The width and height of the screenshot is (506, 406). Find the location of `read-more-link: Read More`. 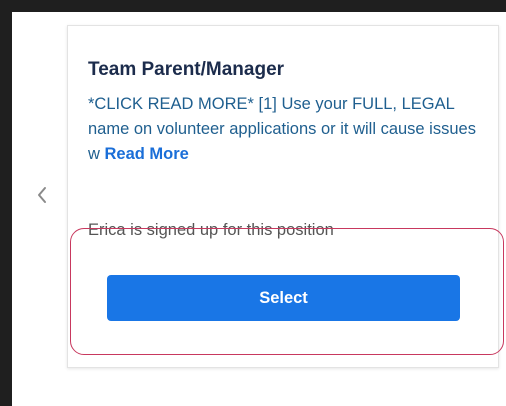

read-more-link: Read More is located at coordinates (147, 154).